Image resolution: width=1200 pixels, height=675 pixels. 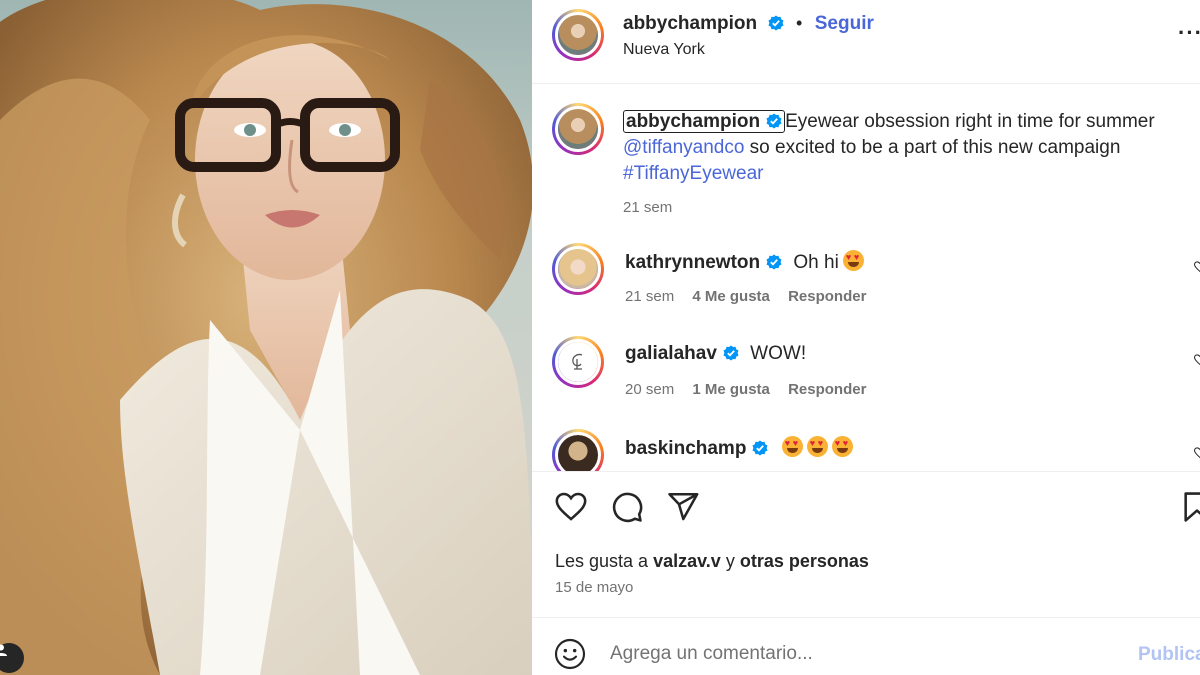 I want to click on galia-lahav-logo-icon, so click(x=577, y=361).